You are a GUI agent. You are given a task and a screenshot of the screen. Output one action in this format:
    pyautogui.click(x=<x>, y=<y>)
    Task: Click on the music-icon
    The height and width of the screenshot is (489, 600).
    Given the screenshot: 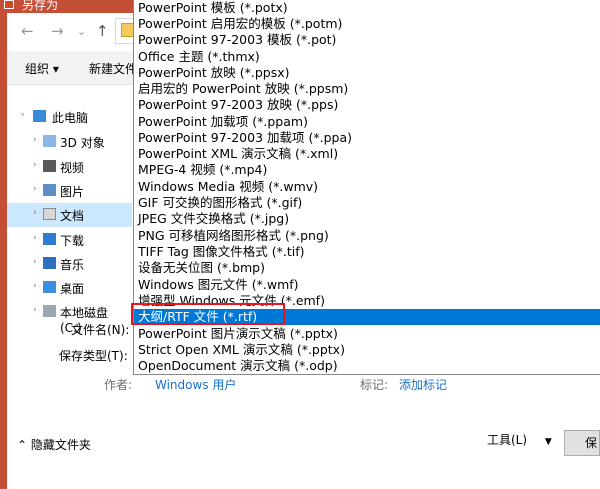 What is the action you would take?
    pyautogui.click(x=49, y=263)
    